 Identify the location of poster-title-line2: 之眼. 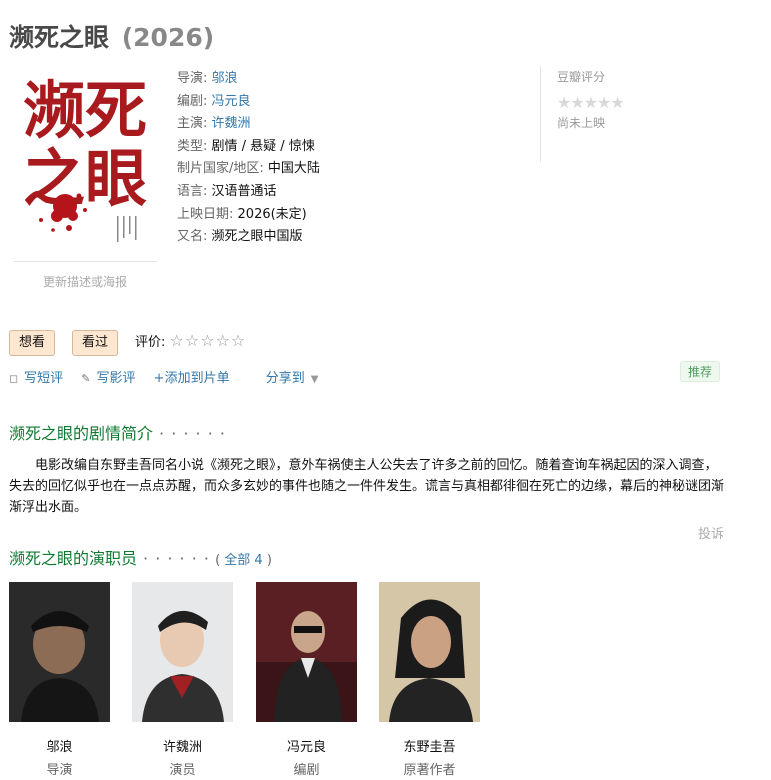
(85, 178).